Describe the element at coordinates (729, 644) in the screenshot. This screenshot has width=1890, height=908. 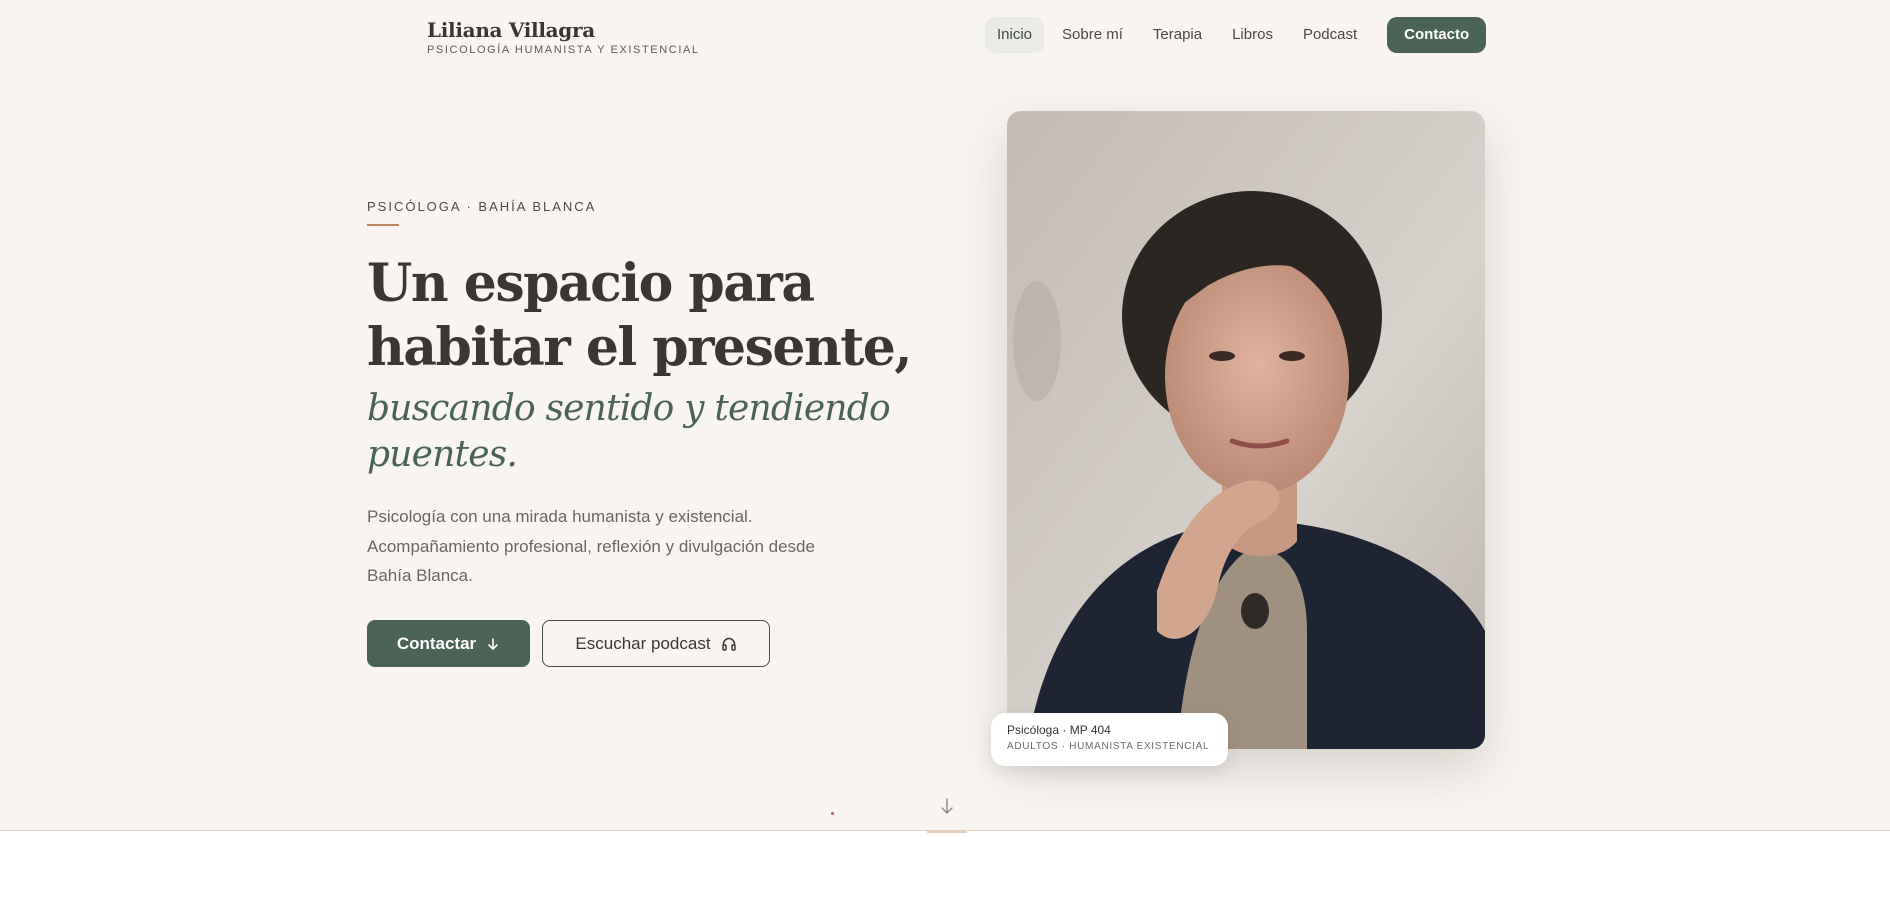
I see `headphones-icon` at that location.